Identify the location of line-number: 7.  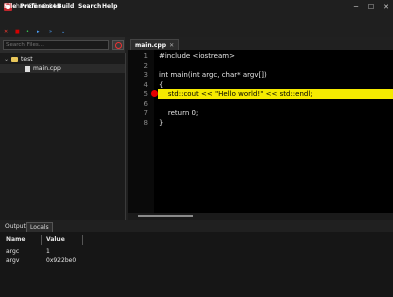
(145, 113).